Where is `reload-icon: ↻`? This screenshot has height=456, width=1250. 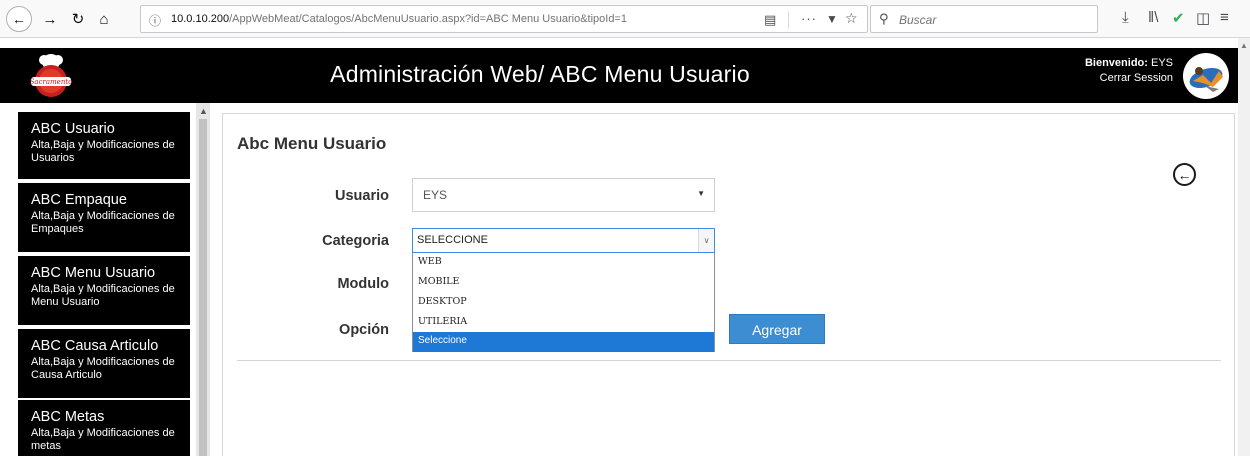 reload-icon: ↻ is located at coordinates (78, 19).